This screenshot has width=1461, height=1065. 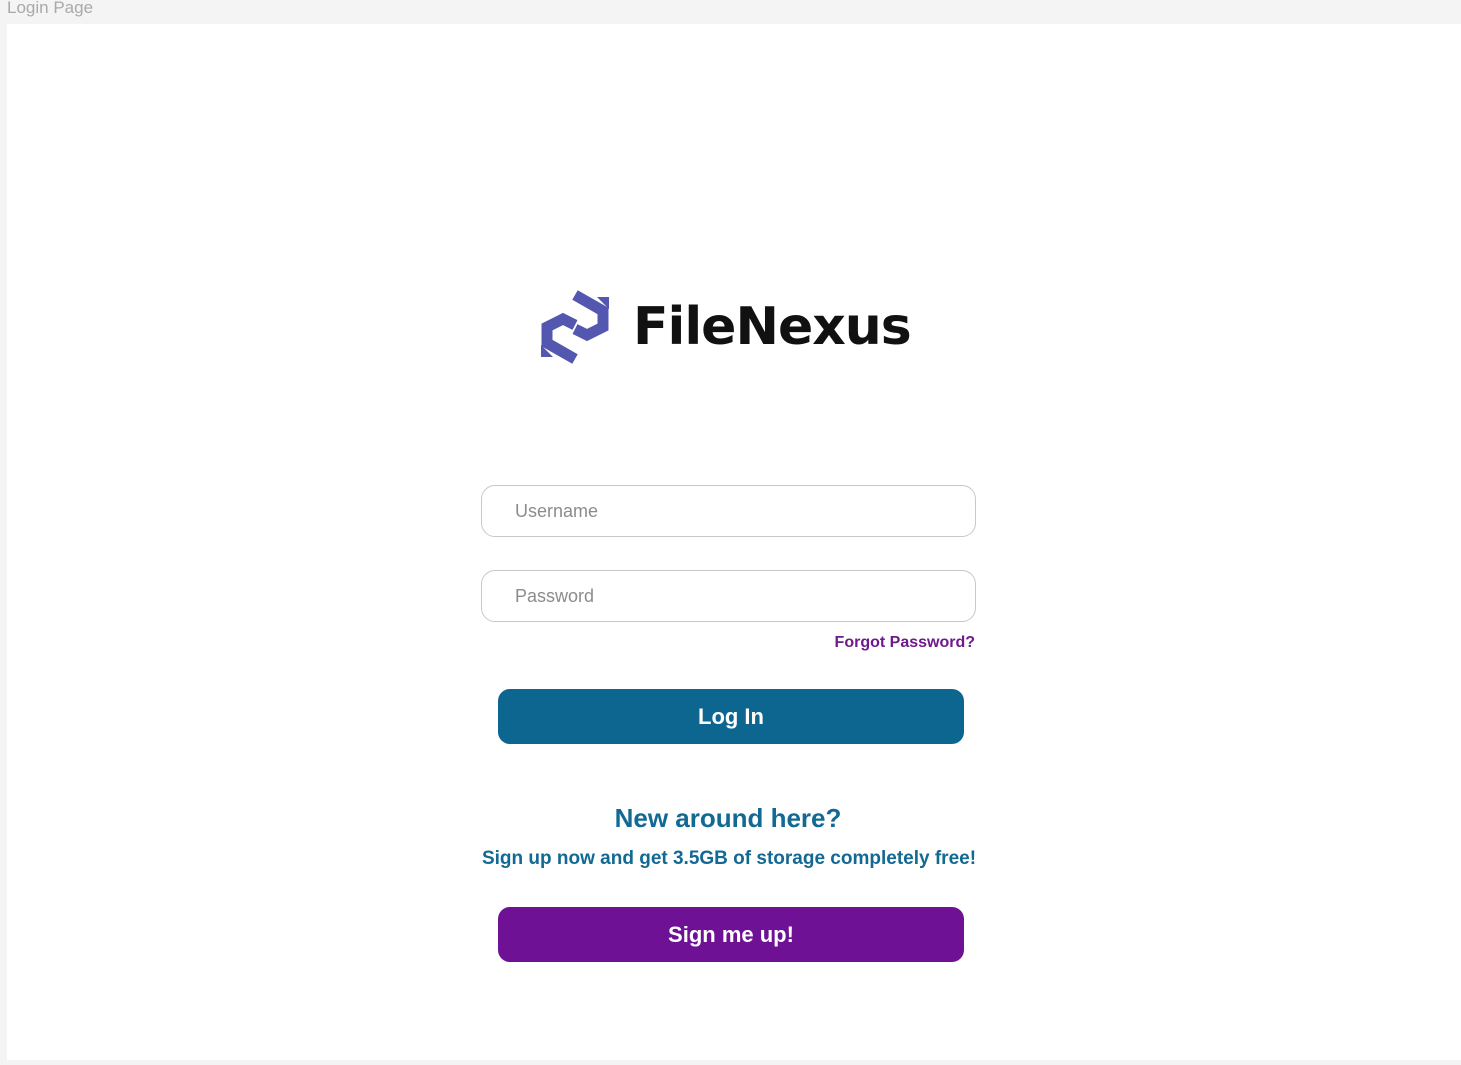 What do you see at coordinates (731, 716) in the screenshot?
I see `login-button: Log In` at bounding box center [731, 716].